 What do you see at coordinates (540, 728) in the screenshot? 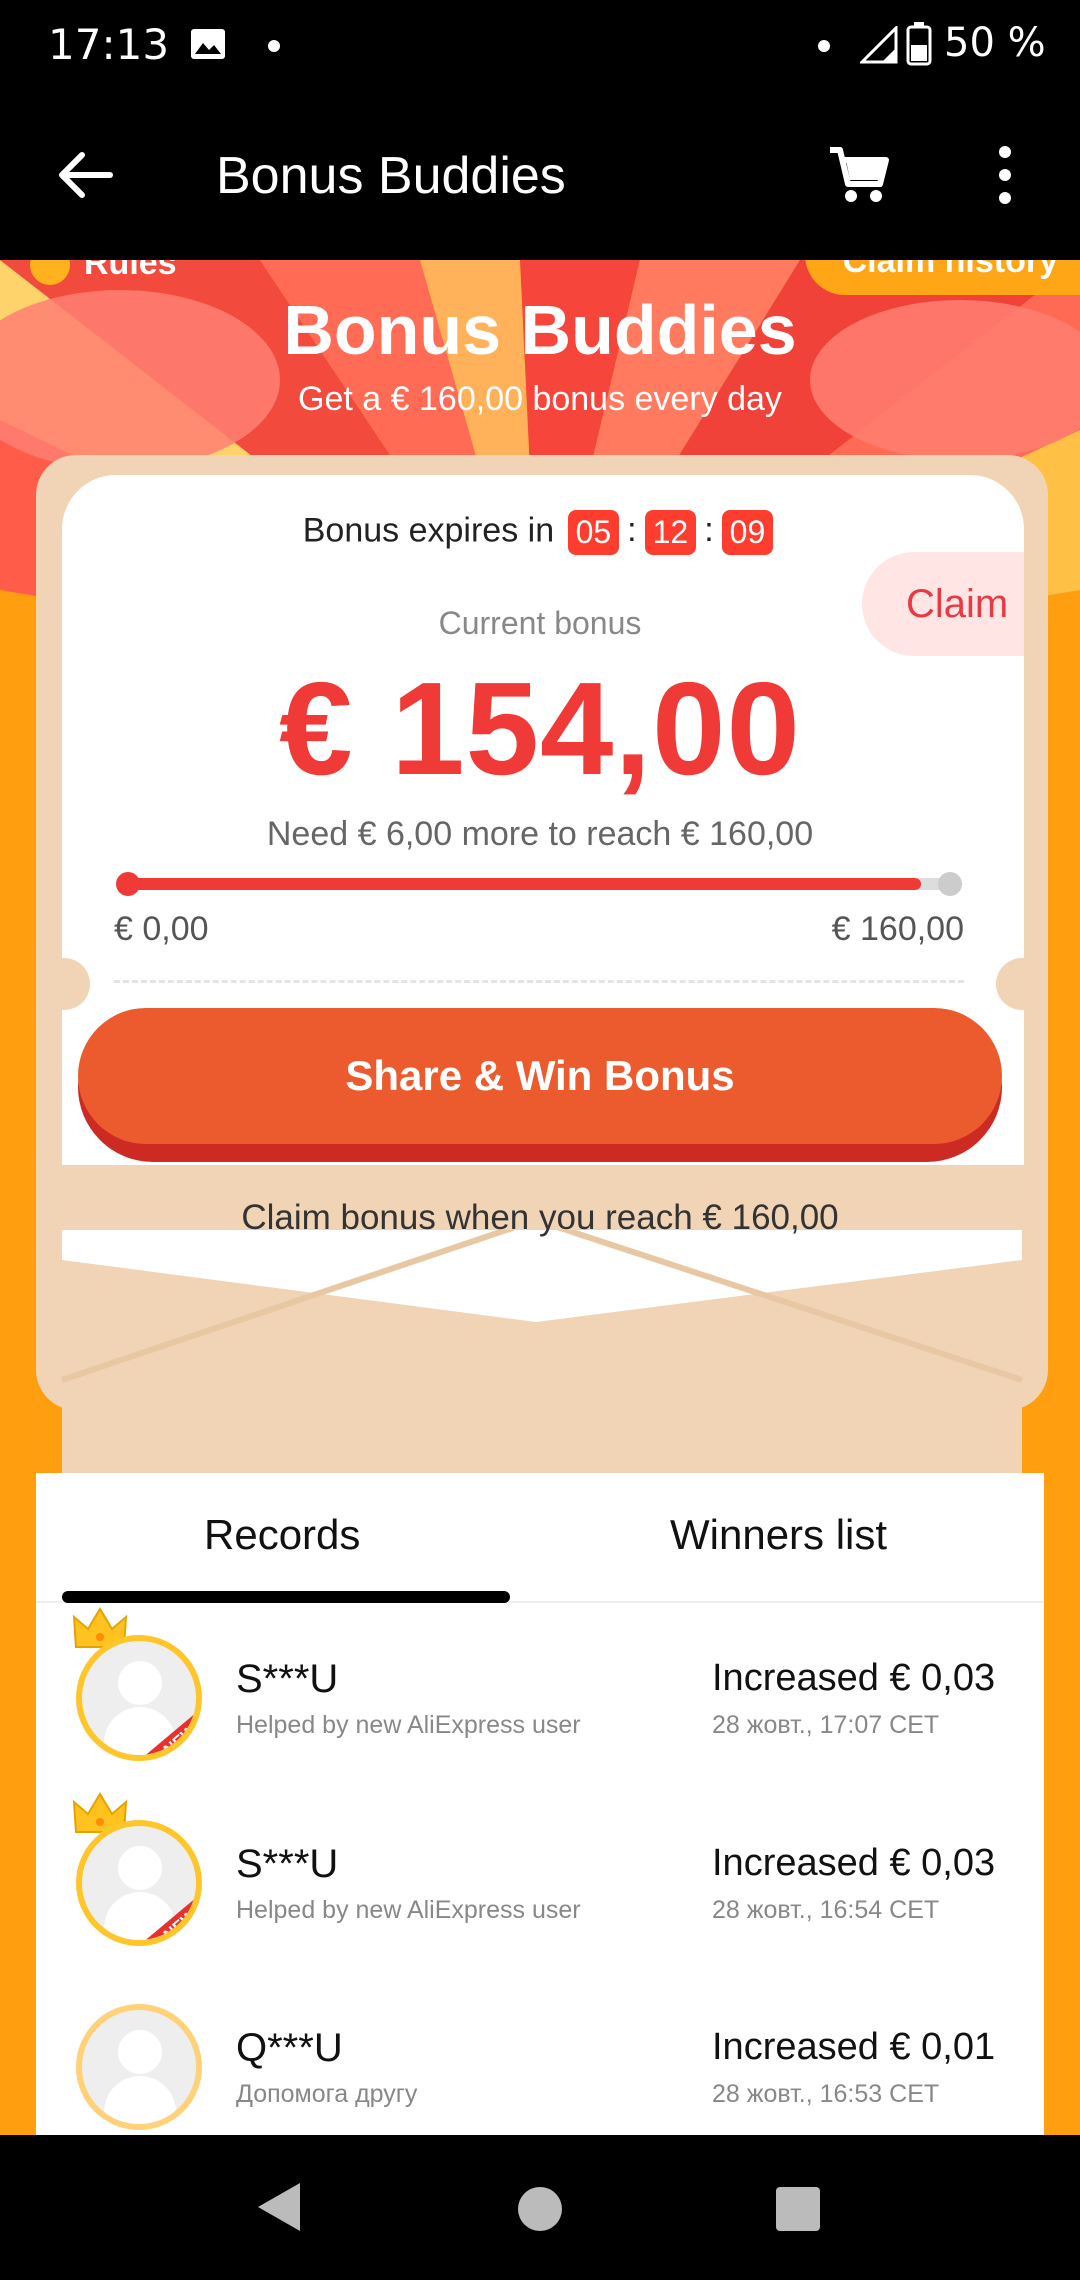
I see `current-bonus-amount: € 154,00` at bounding box center [540, 728].